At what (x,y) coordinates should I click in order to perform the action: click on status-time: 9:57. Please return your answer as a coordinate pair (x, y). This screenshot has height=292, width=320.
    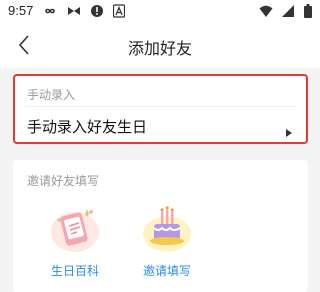
    Looking at the image, I should click on (21, 10).